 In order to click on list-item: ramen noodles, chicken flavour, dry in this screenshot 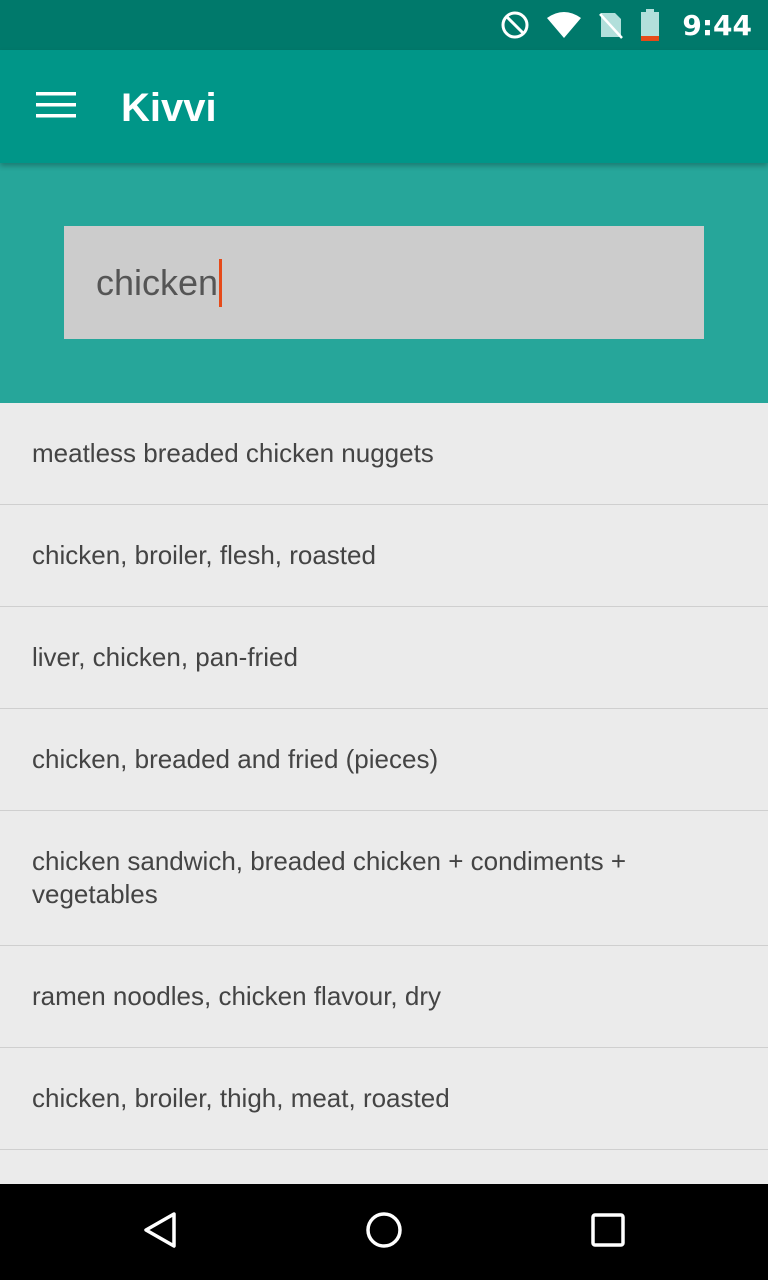, I will do `click(384, 997)`.